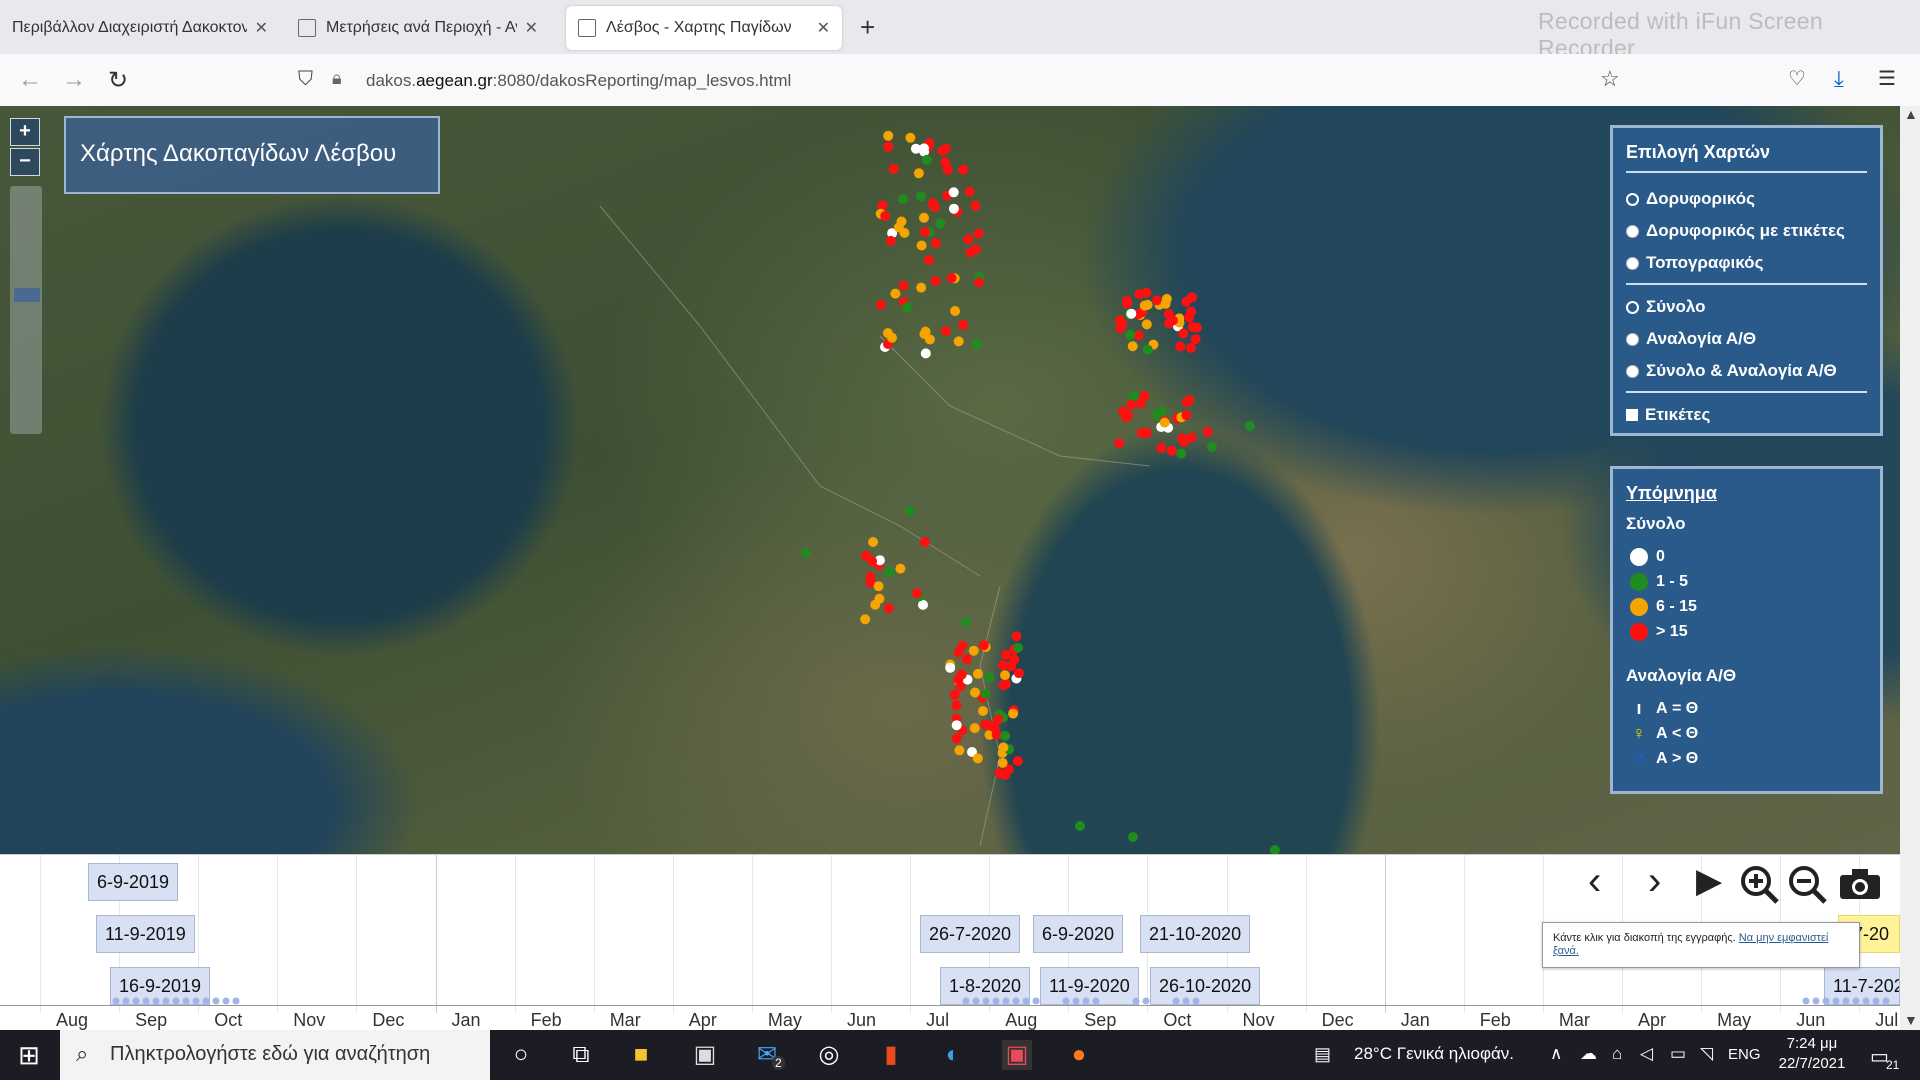  What do you see at coordinates (1434, 1054) in the screenshot?
I see `weather-text: 28°C Γενικά ηλιοφάν.` at bounding box center [1434, 1054].